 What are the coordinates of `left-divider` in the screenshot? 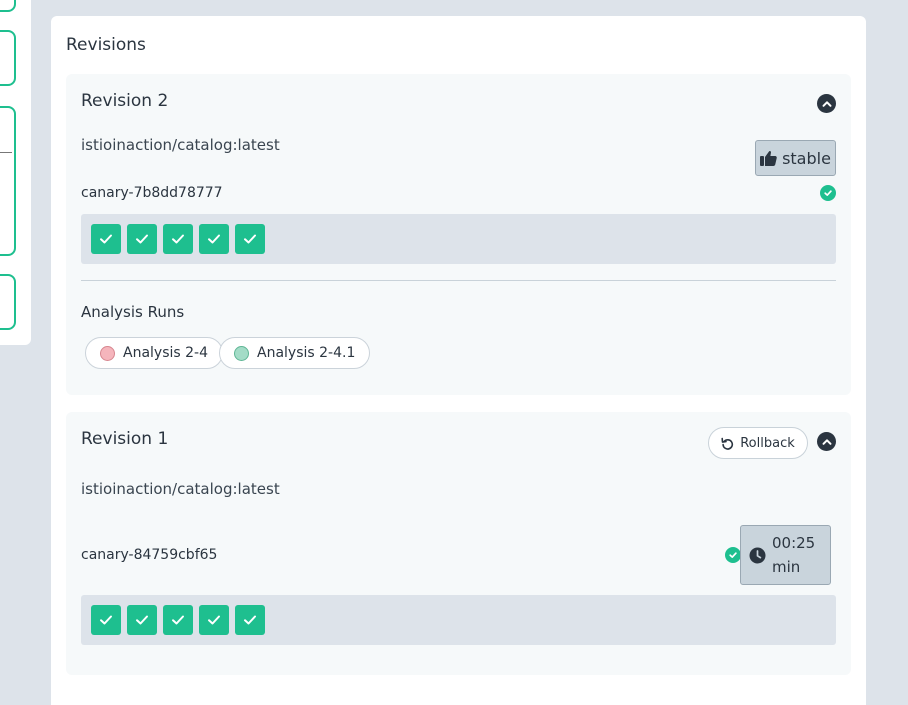 It's located at (6, 152).